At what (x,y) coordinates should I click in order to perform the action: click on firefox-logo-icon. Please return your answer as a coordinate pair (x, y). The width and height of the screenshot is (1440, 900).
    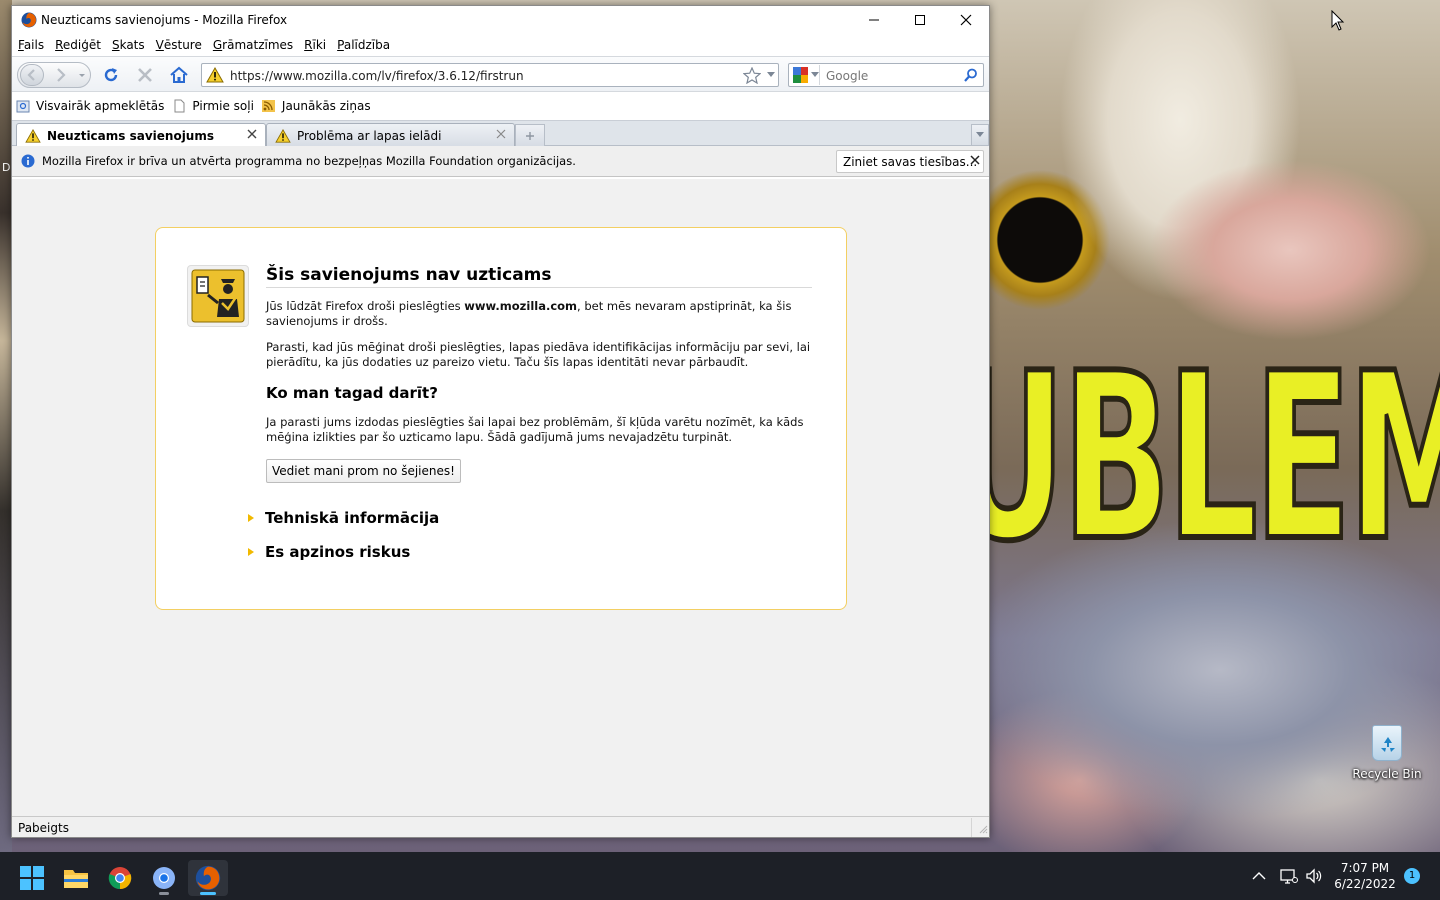
    Looking at the image, I should click on (29, 20).